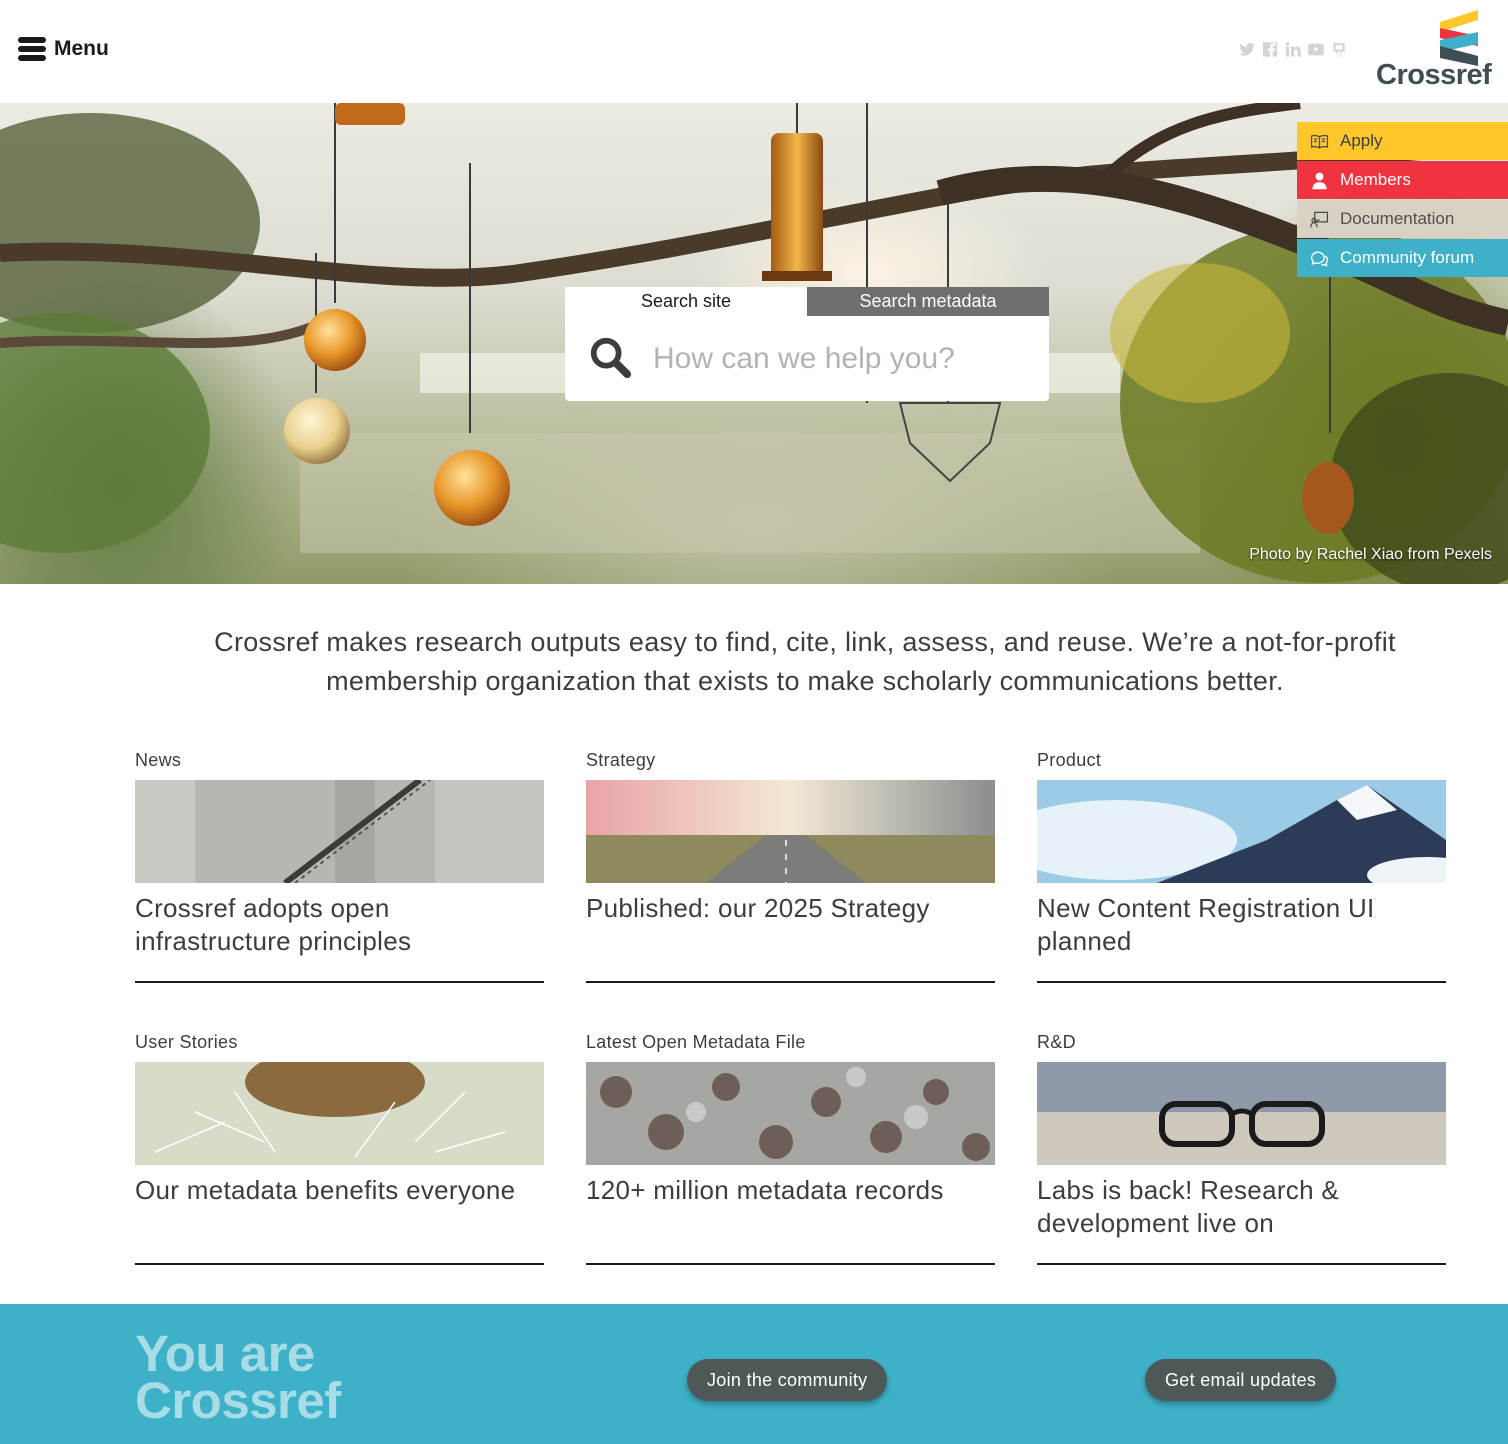 This screenshot has width=1508, height=1444. Describe the element at coordinates (225, 1353) in the screenshot. I see `band-title-line1: You are` at that location.